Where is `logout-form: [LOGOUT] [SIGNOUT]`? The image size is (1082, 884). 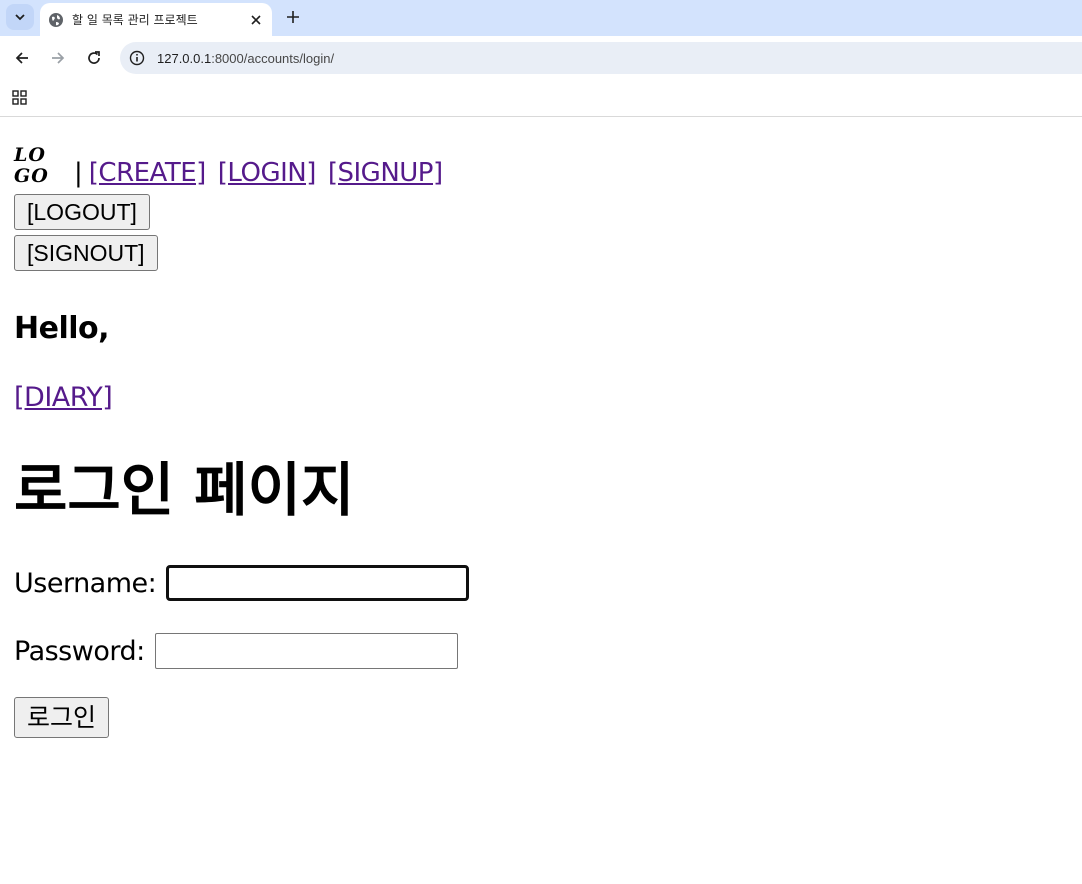 logout-form: [LOGOUT] [SIGNOUT] is located at coordinates (86, 230).